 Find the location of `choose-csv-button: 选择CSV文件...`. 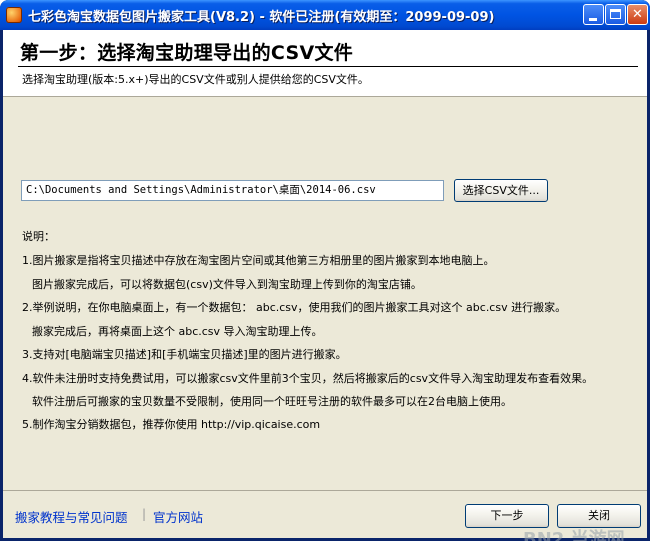

choose-csv-button: 选择CSV文件... is located at coordinates (501, 190).